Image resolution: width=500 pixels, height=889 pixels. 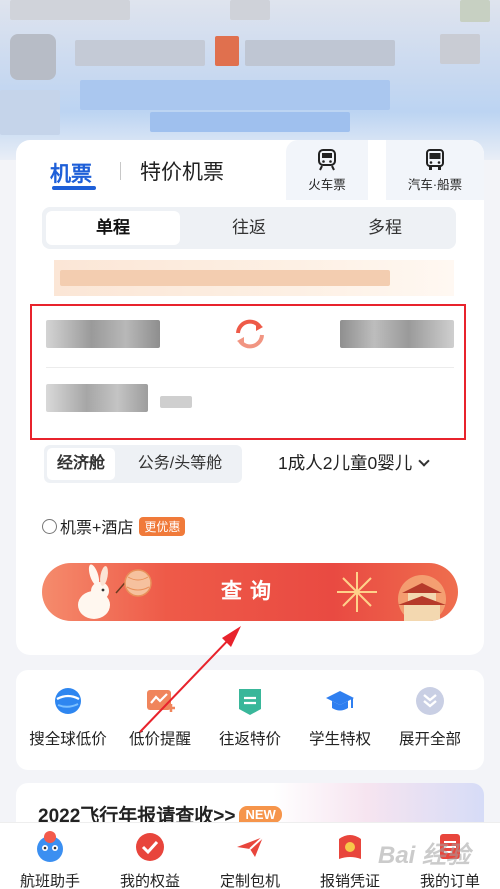 I want to click on search-button: 查询, so click(x=250, y=592).